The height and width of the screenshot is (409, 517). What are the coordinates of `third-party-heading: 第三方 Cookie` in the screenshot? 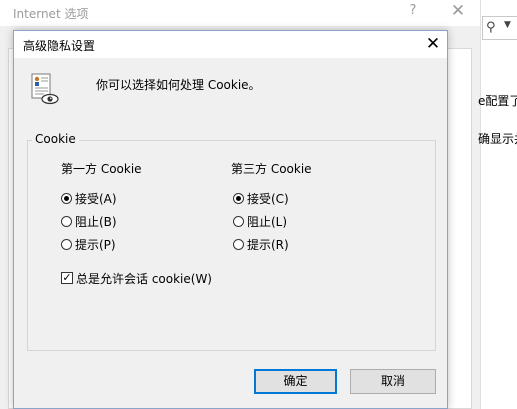 It's located at (271, 169).